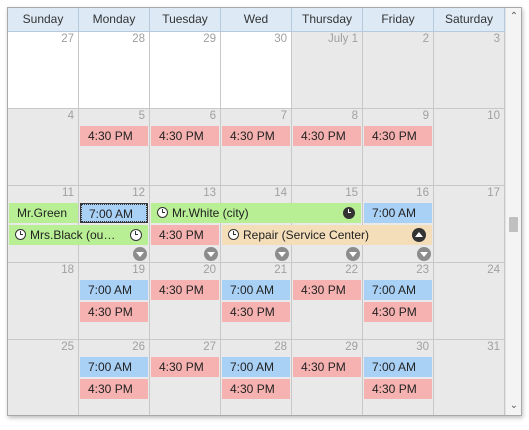 Image resolution: width=529 pixels, height=430 pixels. Describe the element at coordinates (209, 347) in the screenshot. I see `day-number: 27` at that location.